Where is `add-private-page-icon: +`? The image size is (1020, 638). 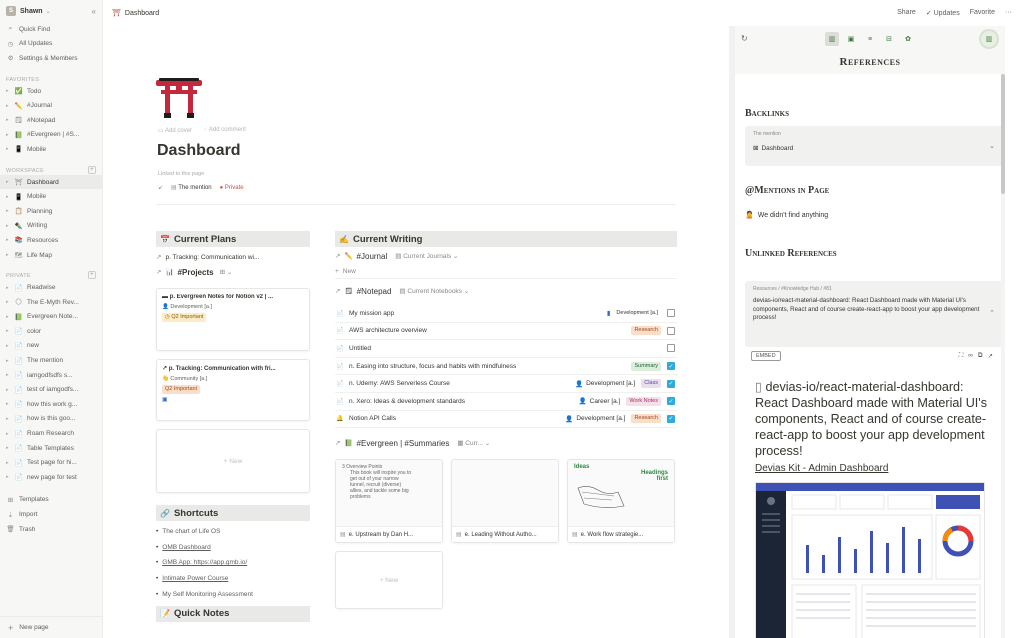
add-private-page-icon: + is located at coordinates (92, 275).